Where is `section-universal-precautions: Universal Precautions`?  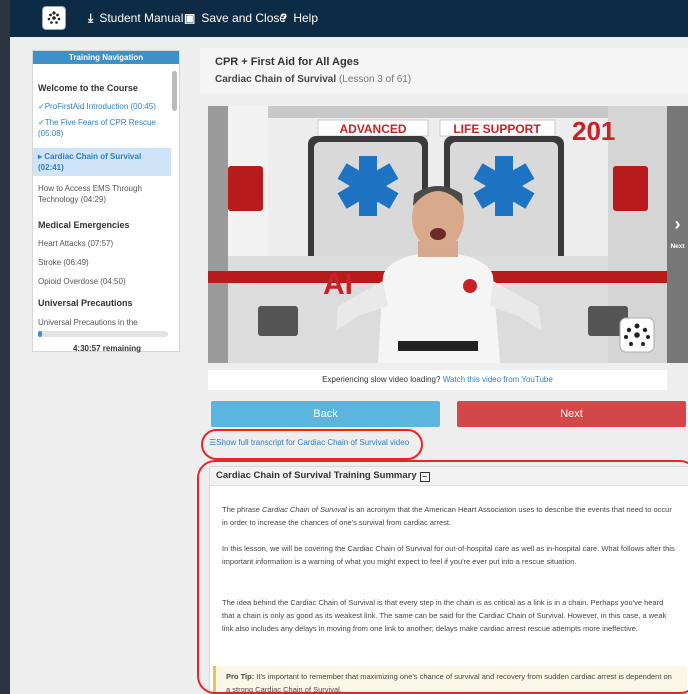 section-universal-precautions: Universal Precautions is located at coordinates (85, 303).